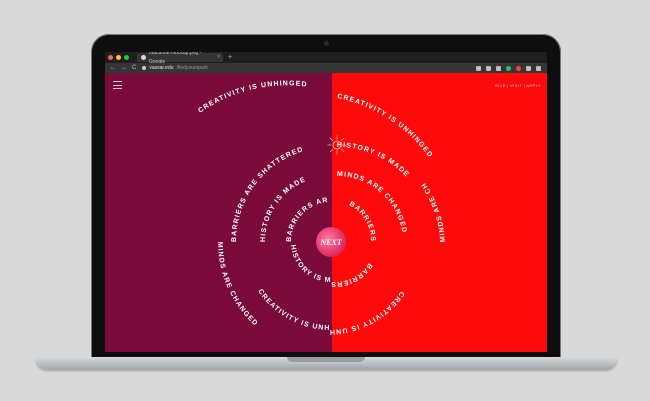 This screenshot has height=401, width=650. What do you see at coordinates (143, 57) in the screenshot?
I see `tab-favicon-icon` at bounding box center [143, 57].